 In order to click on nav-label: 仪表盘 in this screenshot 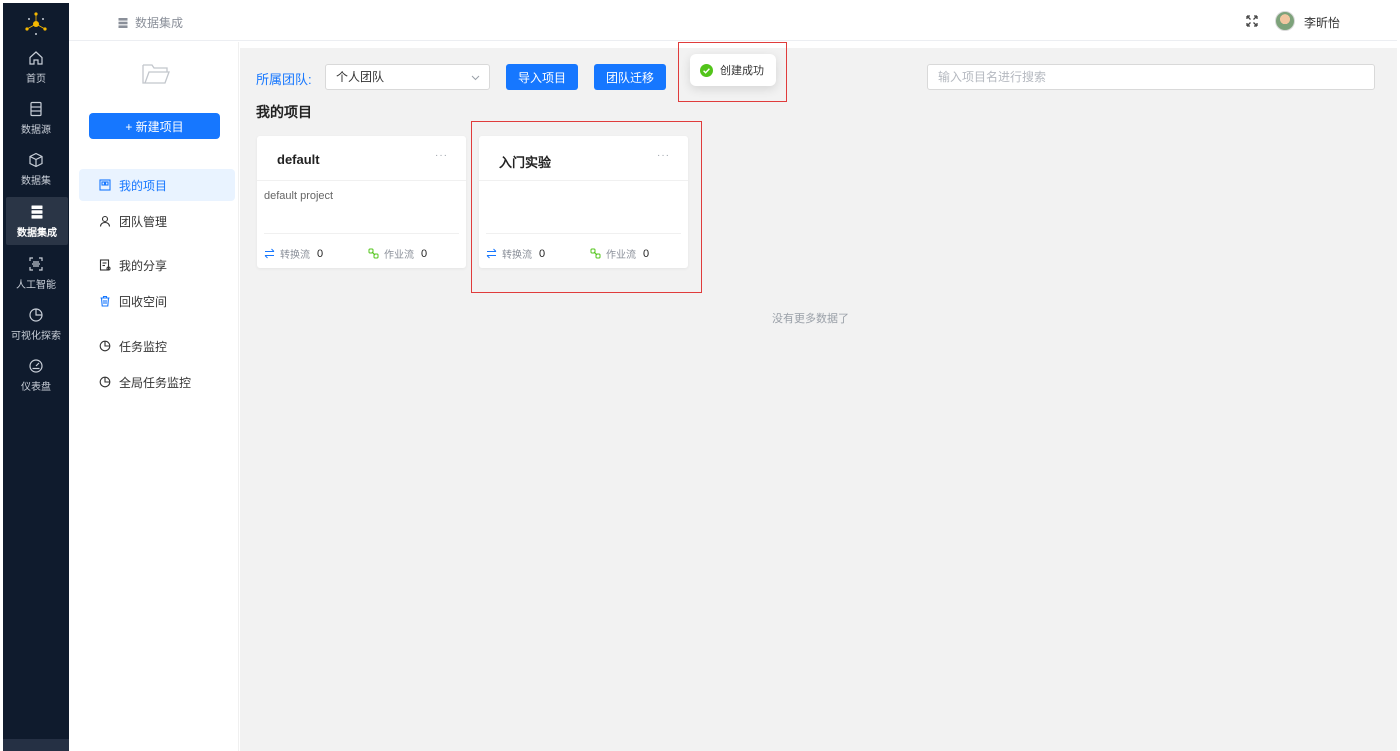, I will do `click(36, 387)`.